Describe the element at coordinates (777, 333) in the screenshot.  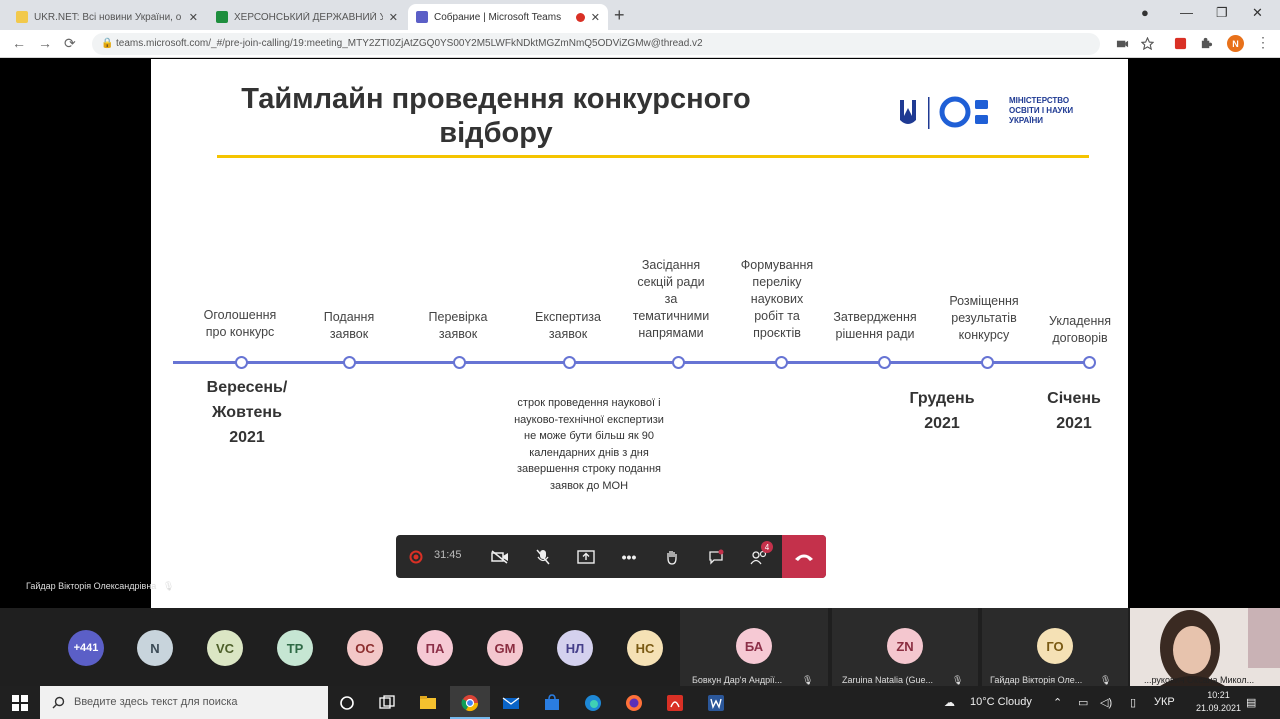
I see `milestone-label-line: проєктів` at that location.